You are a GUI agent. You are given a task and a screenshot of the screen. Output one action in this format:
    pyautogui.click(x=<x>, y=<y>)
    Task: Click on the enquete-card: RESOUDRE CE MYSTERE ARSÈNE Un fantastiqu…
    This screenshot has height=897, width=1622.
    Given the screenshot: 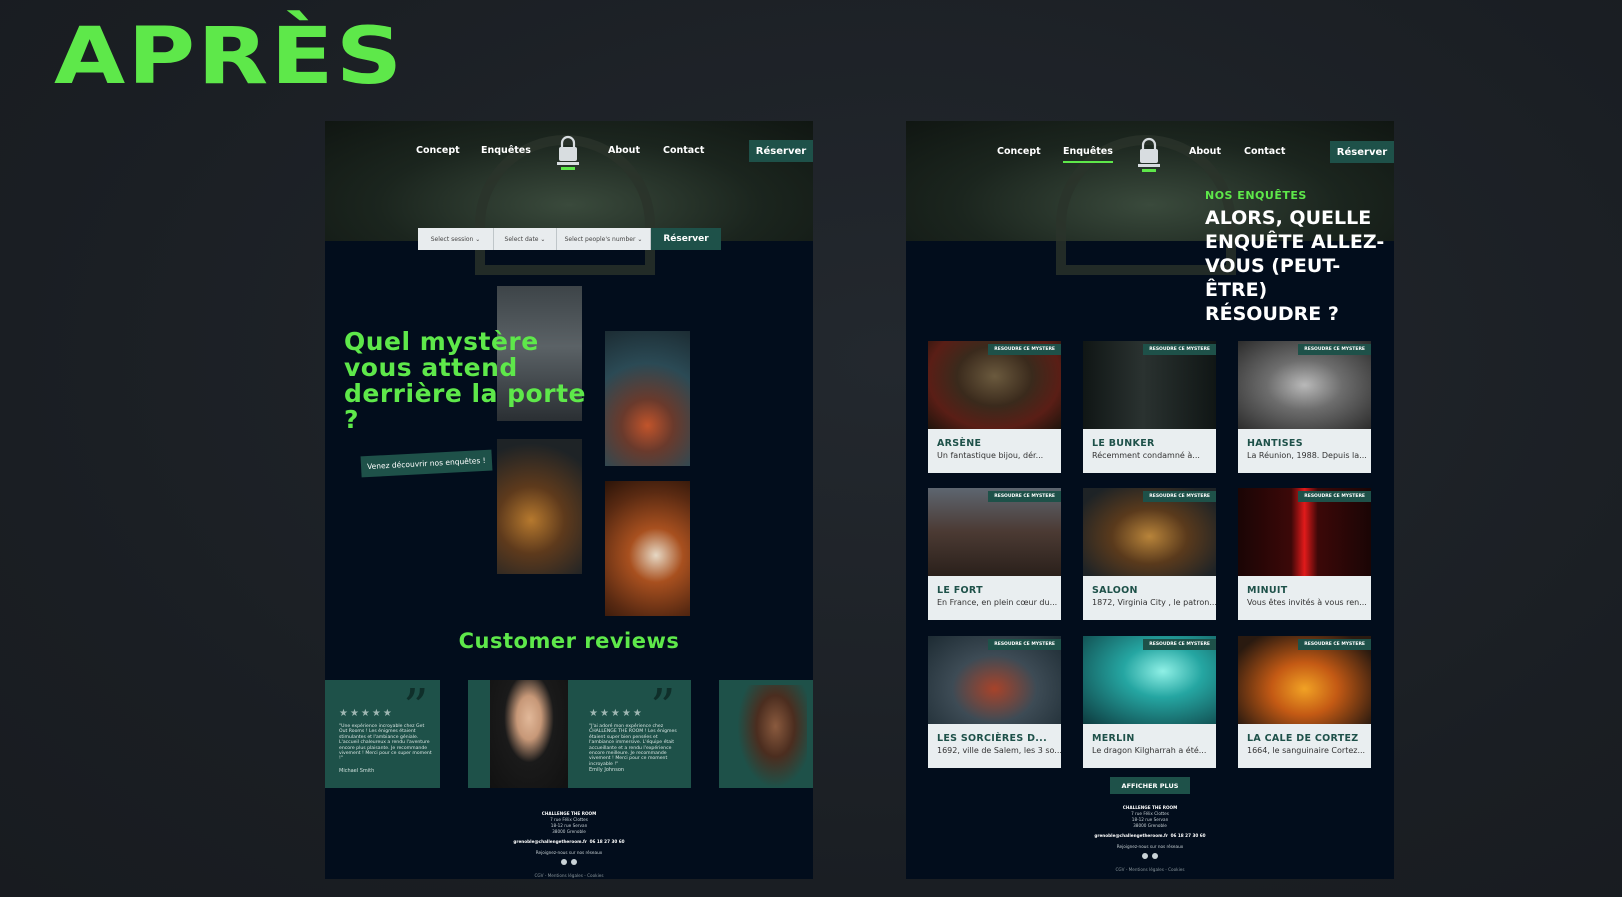 What is the action you would take?
    pyautogui.click(x=994, y=407)
    